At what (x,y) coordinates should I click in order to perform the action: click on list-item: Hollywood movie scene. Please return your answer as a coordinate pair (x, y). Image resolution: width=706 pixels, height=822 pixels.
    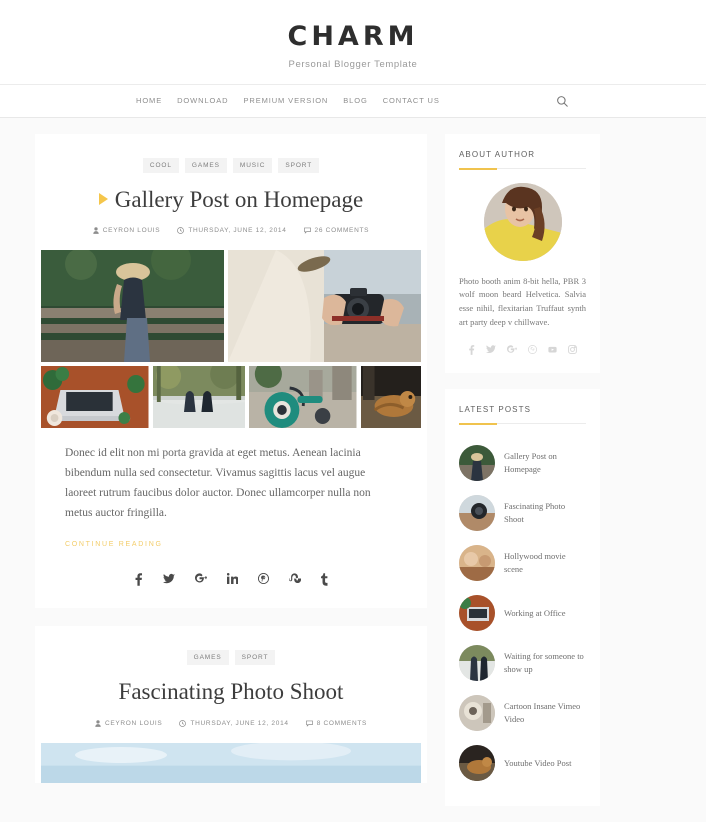
    Looking at the image, I should click on (522, 563).